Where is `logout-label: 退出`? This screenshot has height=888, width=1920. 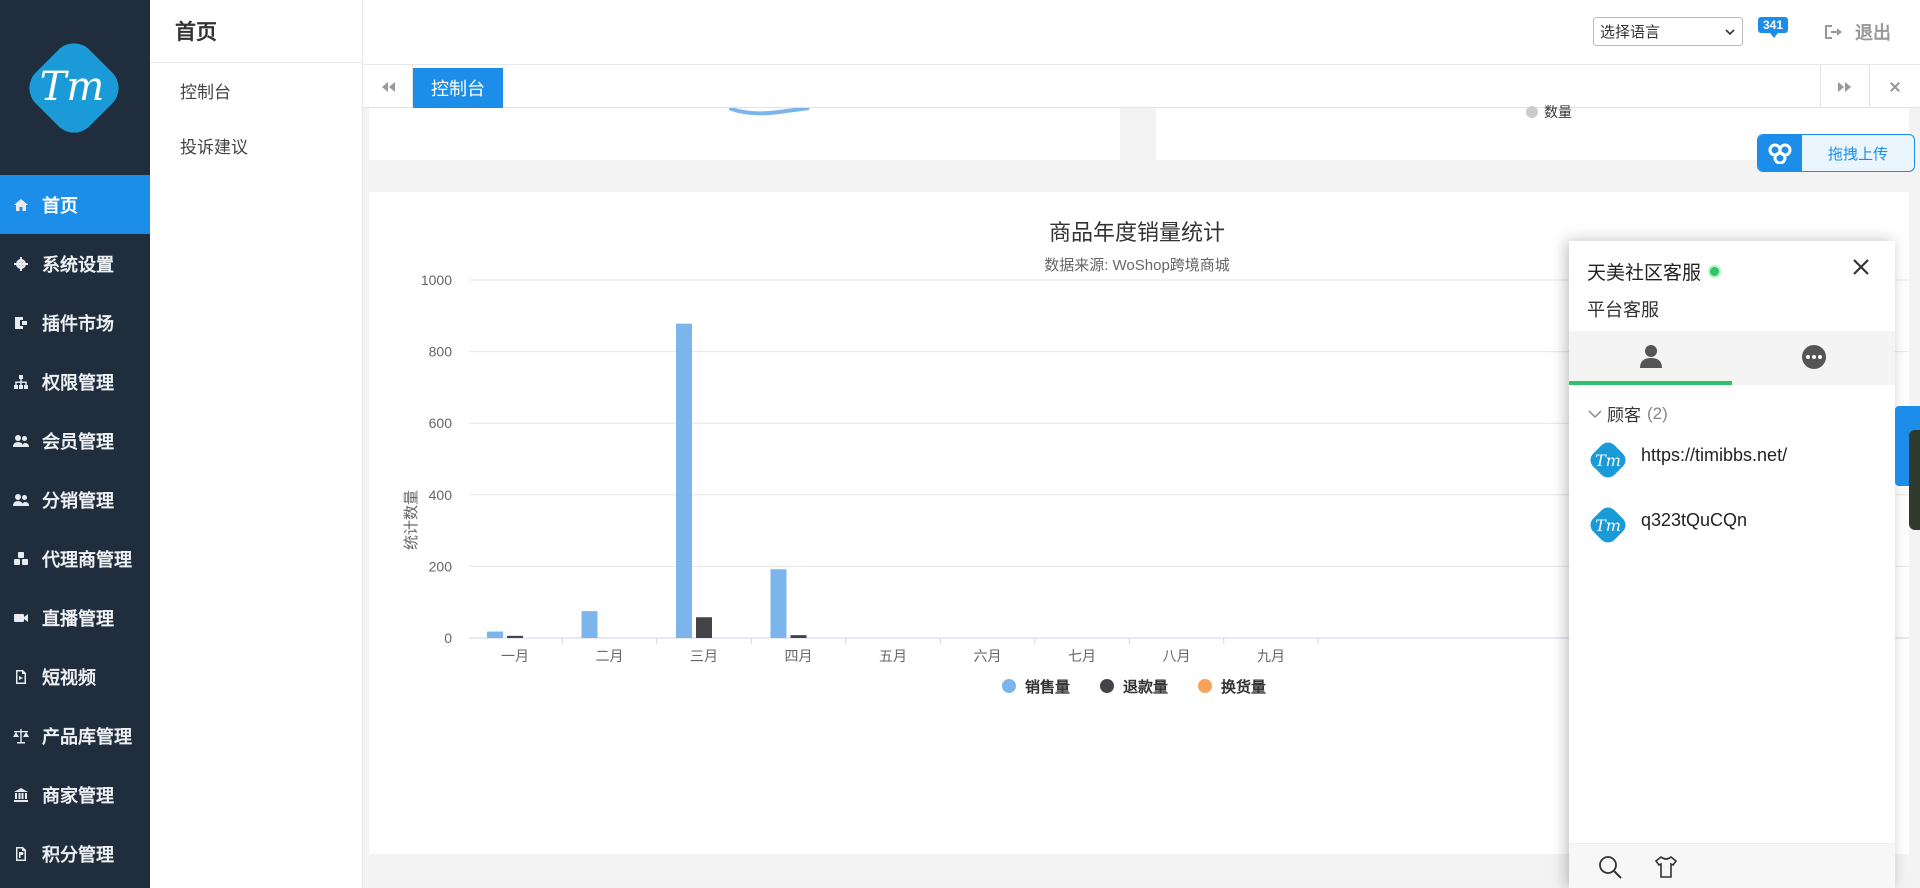 logout-label: 退出 is located at coordinates (1873, 33).